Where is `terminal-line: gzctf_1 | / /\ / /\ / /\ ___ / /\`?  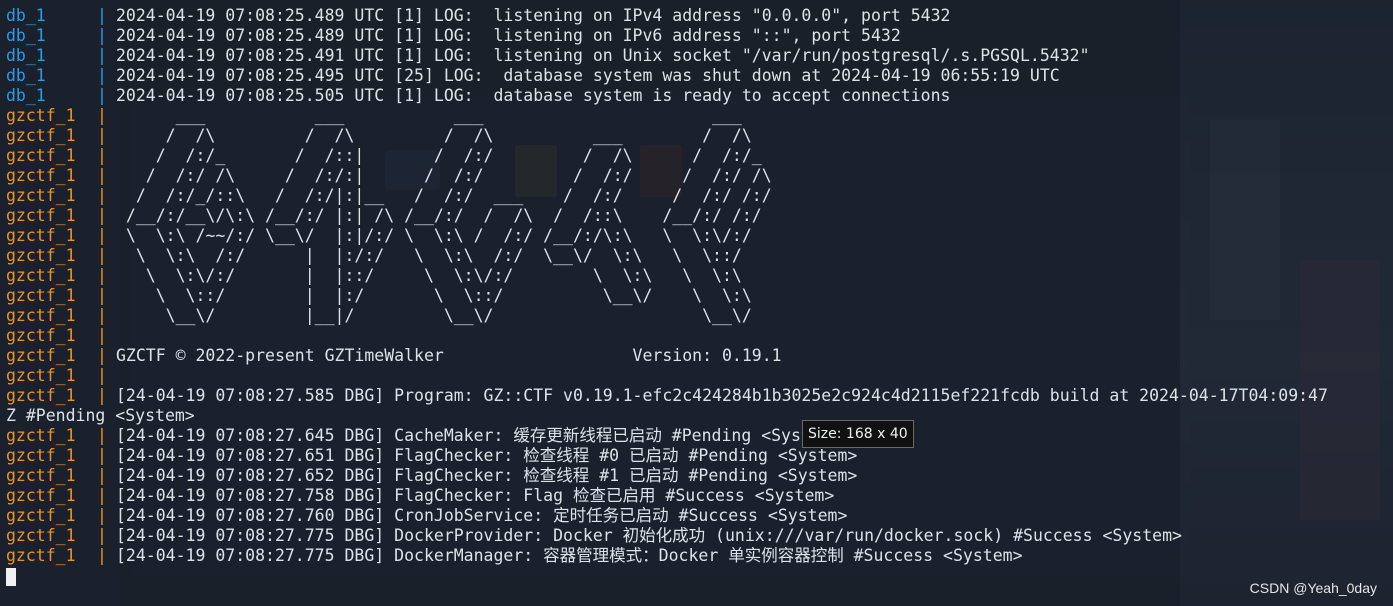
terminal-line: gzctf_1 | / /\ / /\ / /\ ___ / /\ is located at coordinates (667, 136).